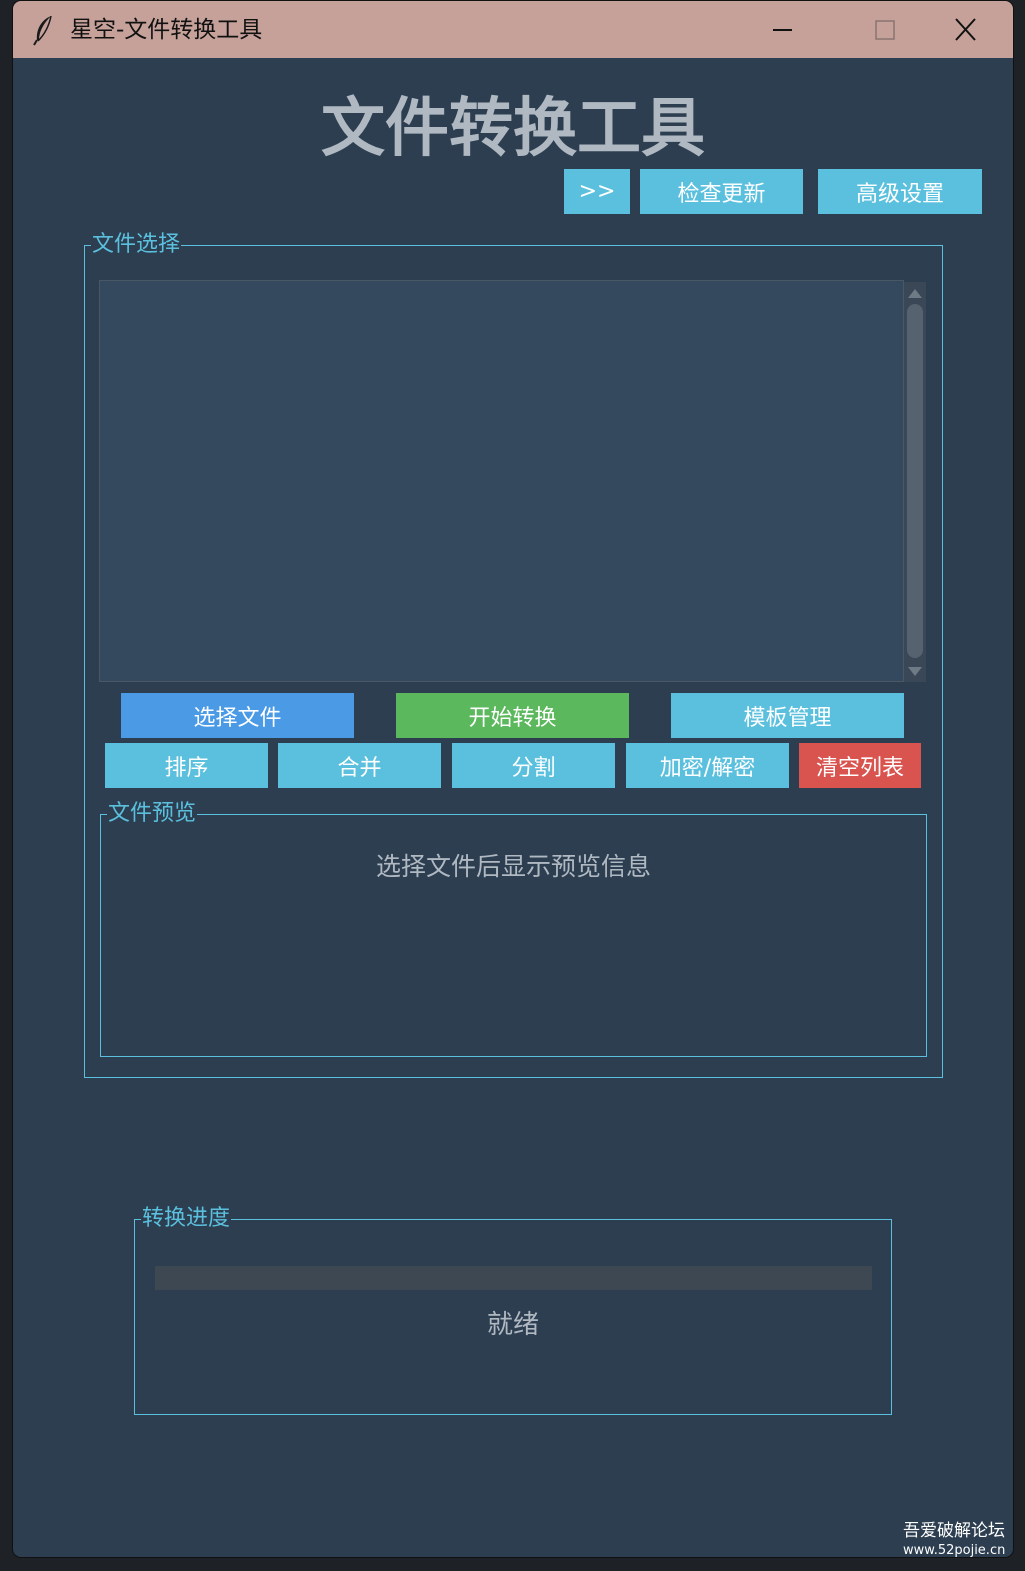 The height and width of the screenshot is (1571, 1025). I want to click on close-icon, so click(965, 29).